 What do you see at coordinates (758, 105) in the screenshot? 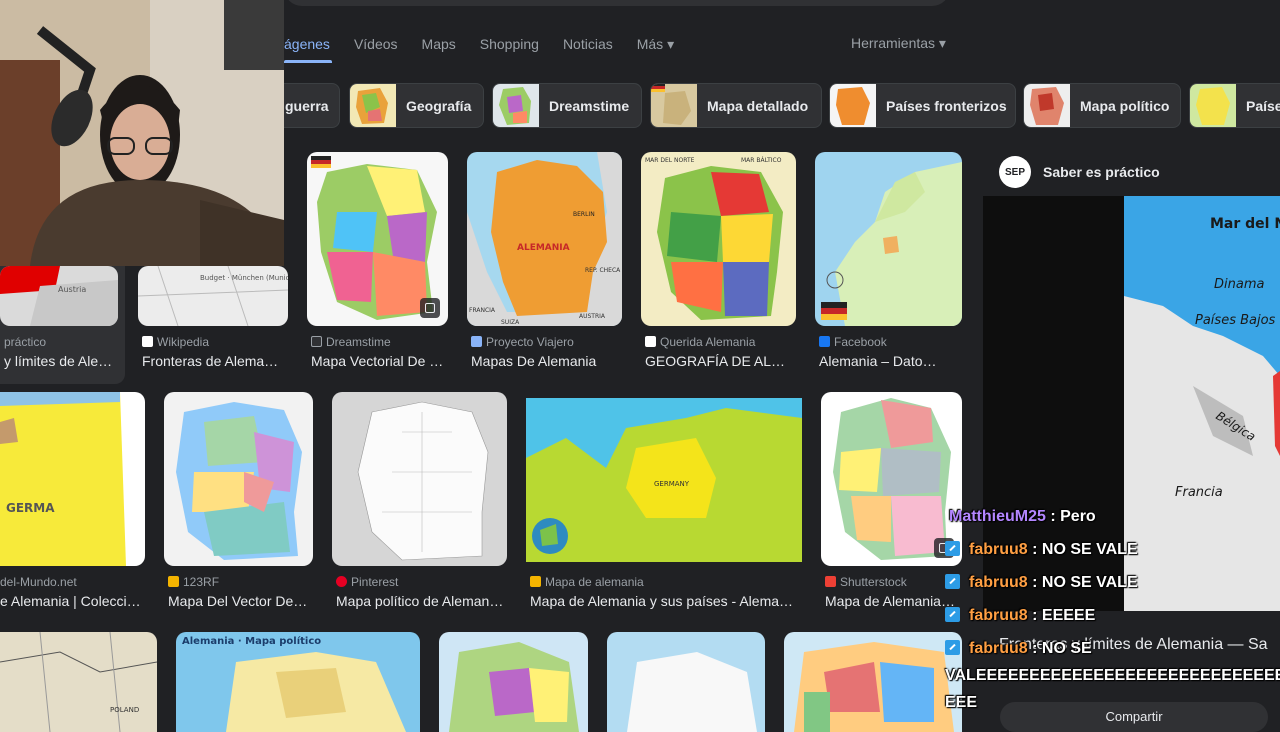
I see `chip-label: Mapa detallado` at bounding box center [758, 105].